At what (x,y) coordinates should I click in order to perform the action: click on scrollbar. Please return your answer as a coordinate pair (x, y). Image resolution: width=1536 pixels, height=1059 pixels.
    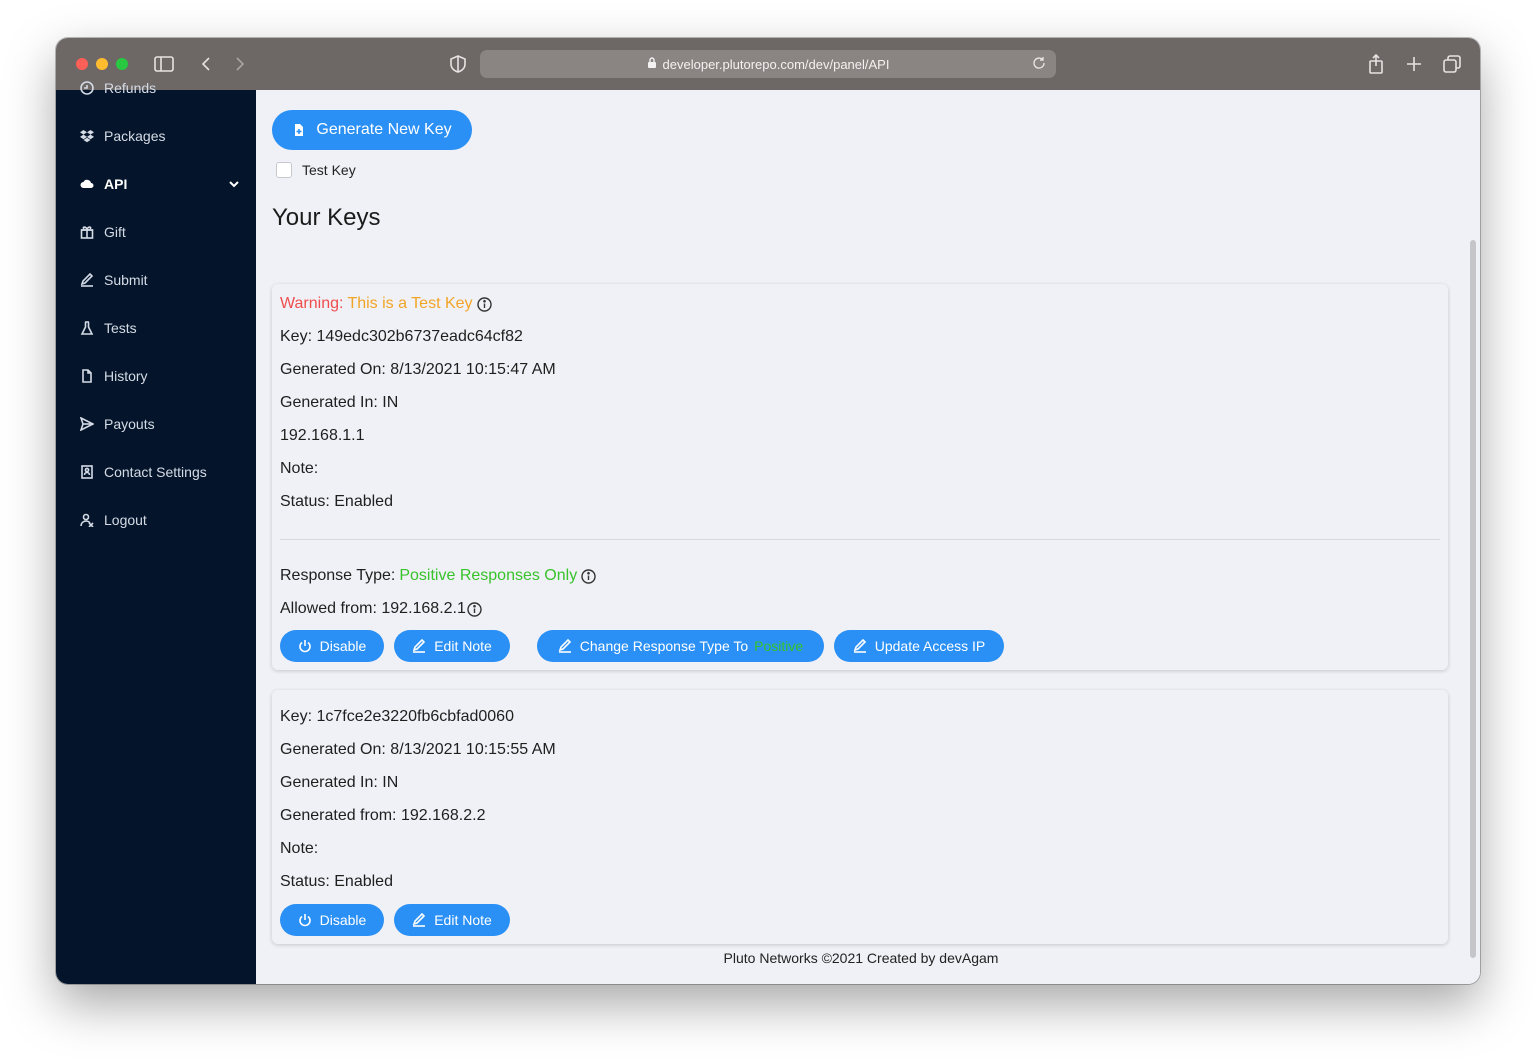
    Looking at the image, I should click on (1473, 599).